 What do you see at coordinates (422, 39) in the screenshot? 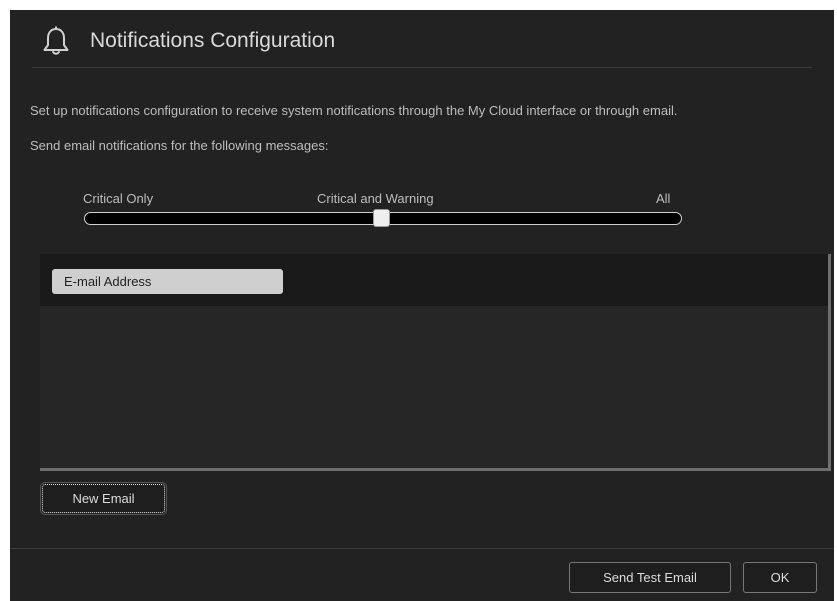
I see `dialog-header: Notifications Configuration` at bounding box center [422, 39].